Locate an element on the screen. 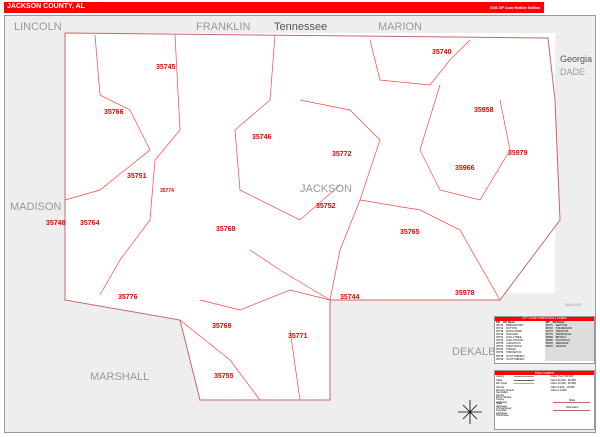  zip-name: HIGDON is located at coordinates (561, 347).